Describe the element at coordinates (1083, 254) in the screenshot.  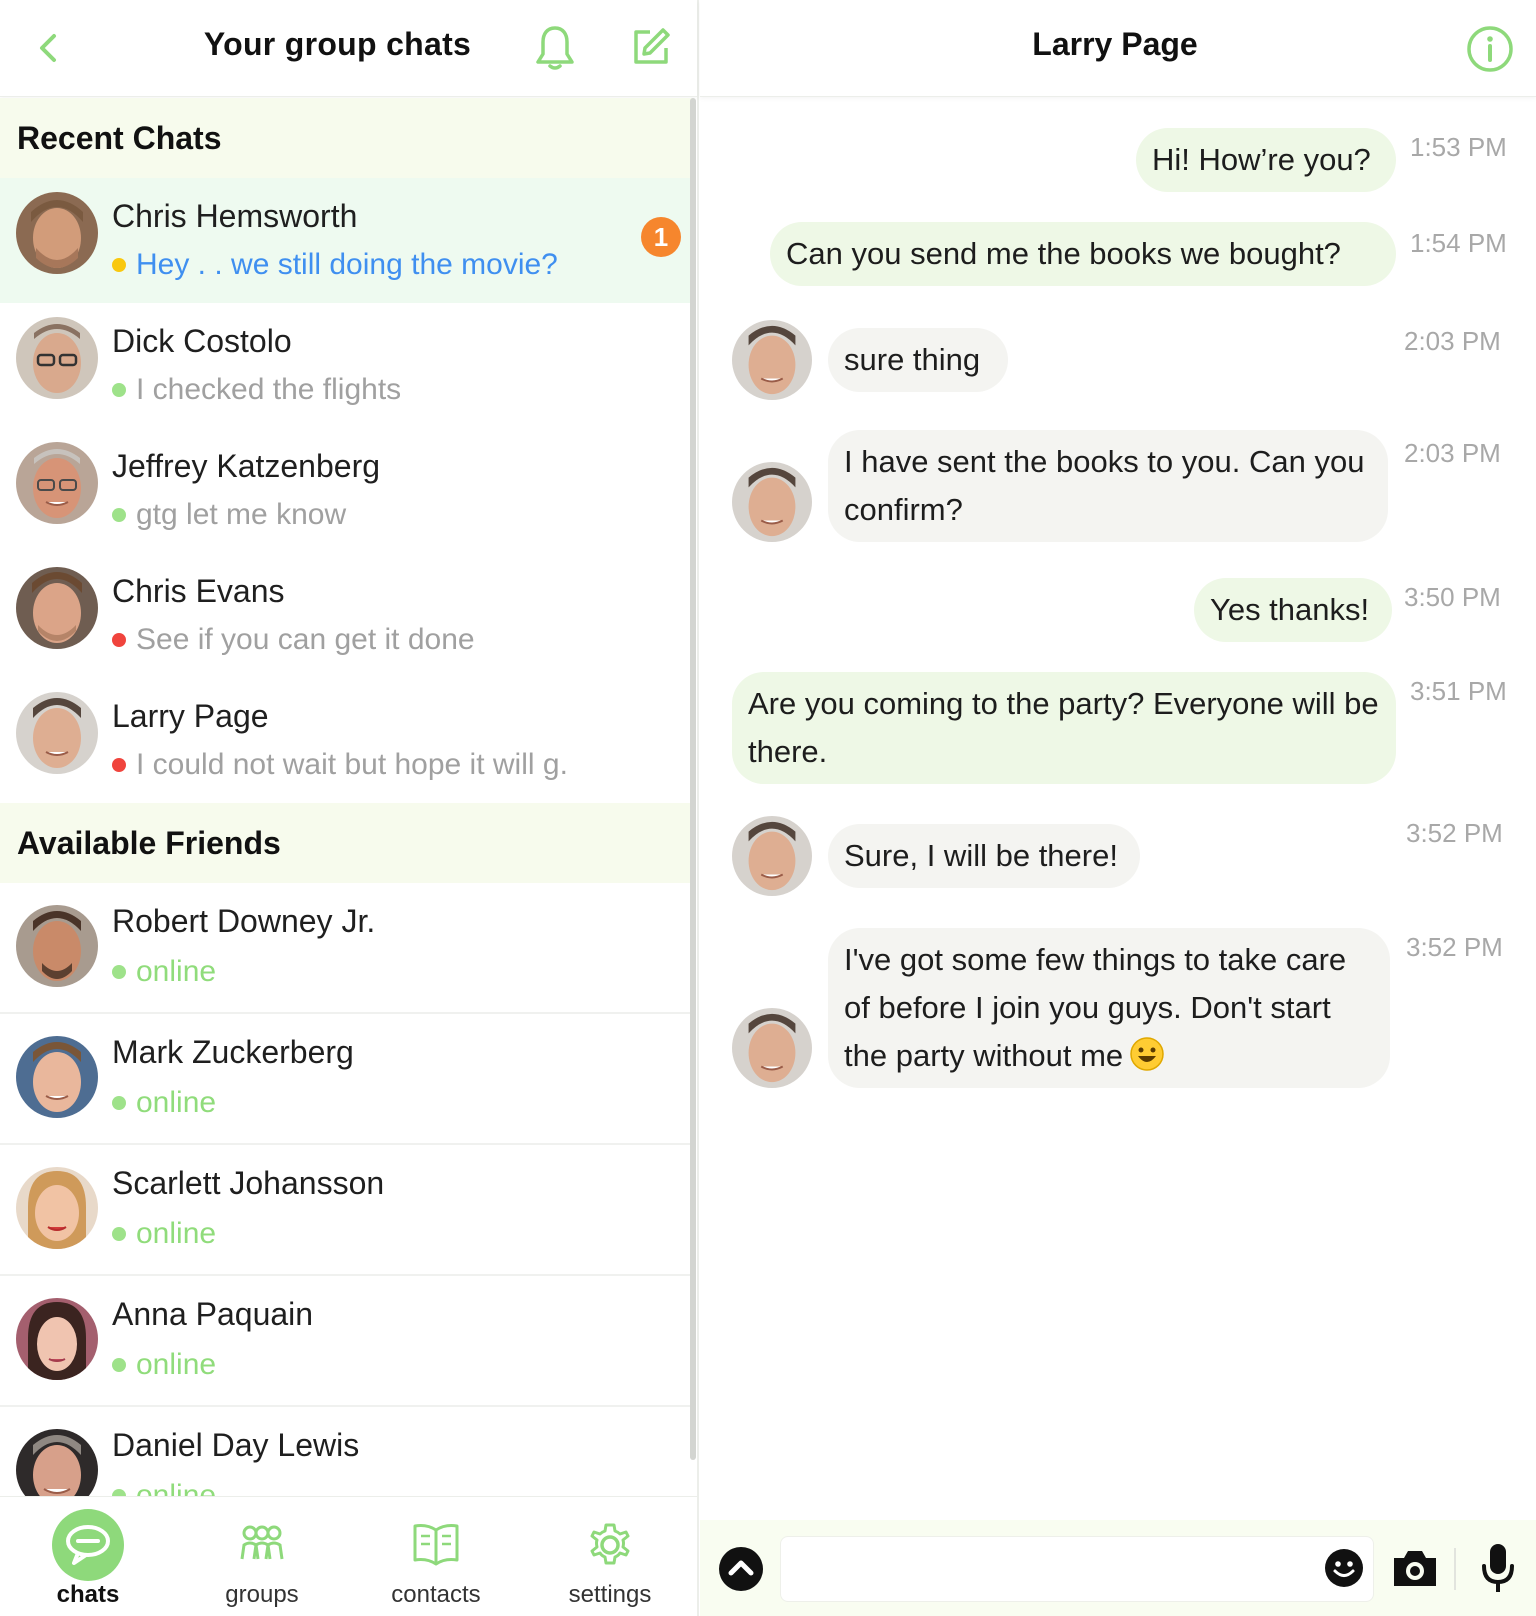
I see `outgoing-message: Can you send me the books we bought?` at that location.